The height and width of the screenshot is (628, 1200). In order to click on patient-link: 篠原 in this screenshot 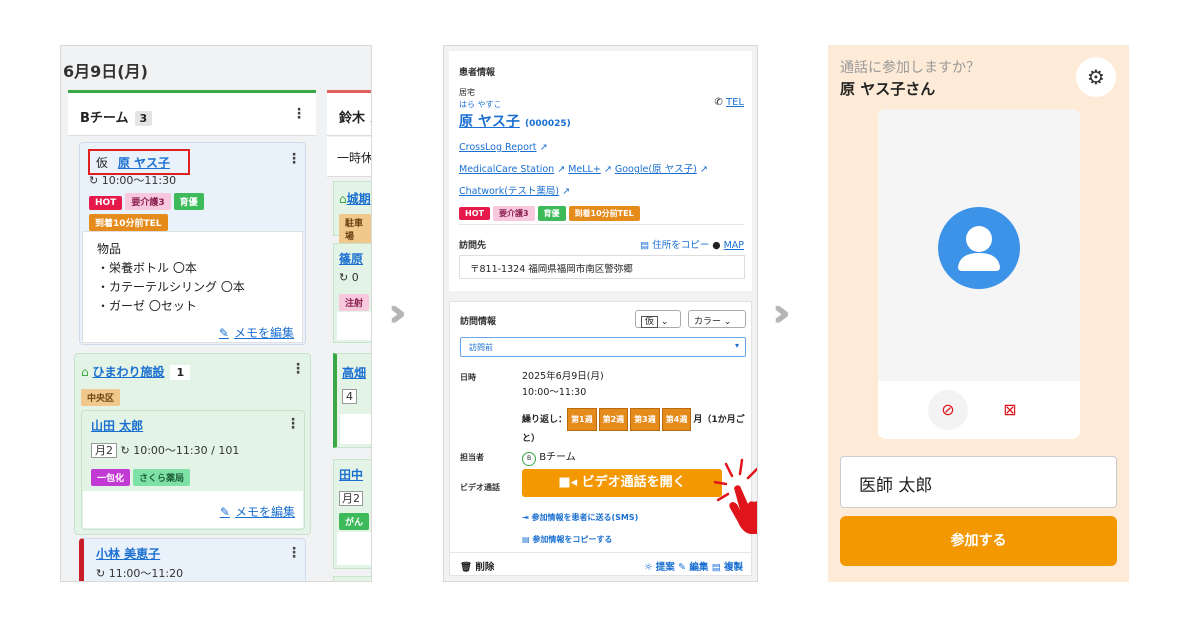, I will do `click(351, 259)`.